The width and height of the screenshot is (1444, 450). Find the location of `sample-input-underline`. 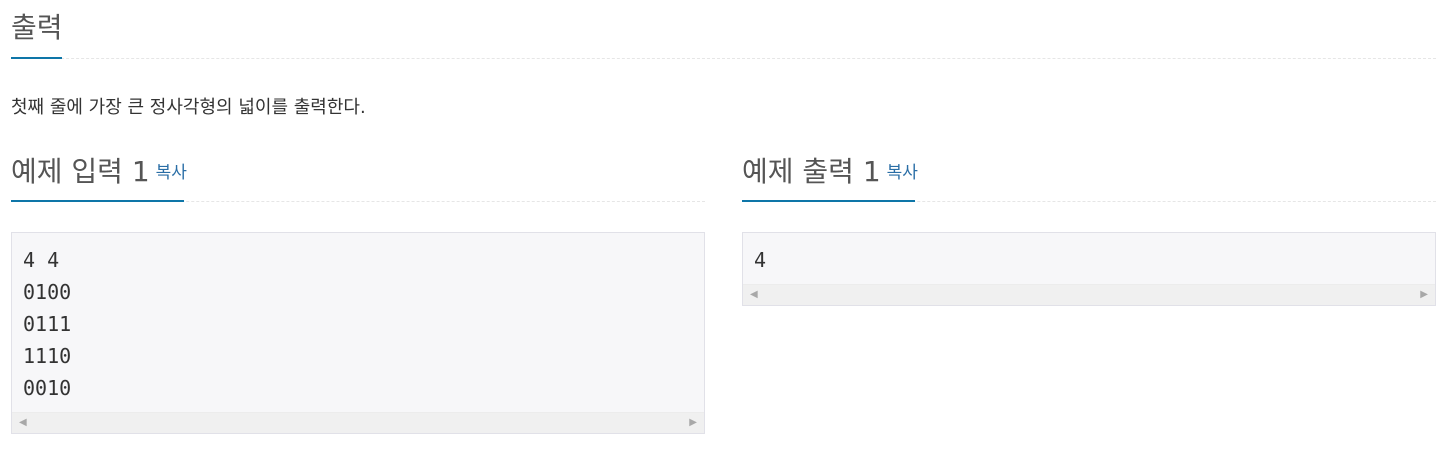

sample-input-underline is located at coordinates (97, 201).